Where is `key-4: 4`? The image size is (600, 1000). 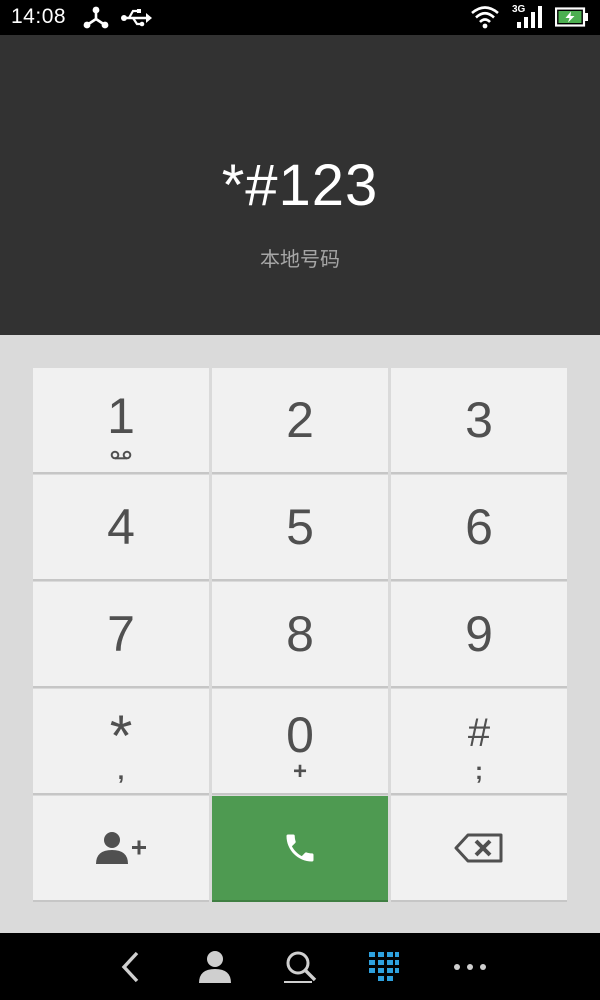 key-4: 4 is located at coordinates (121, 527).